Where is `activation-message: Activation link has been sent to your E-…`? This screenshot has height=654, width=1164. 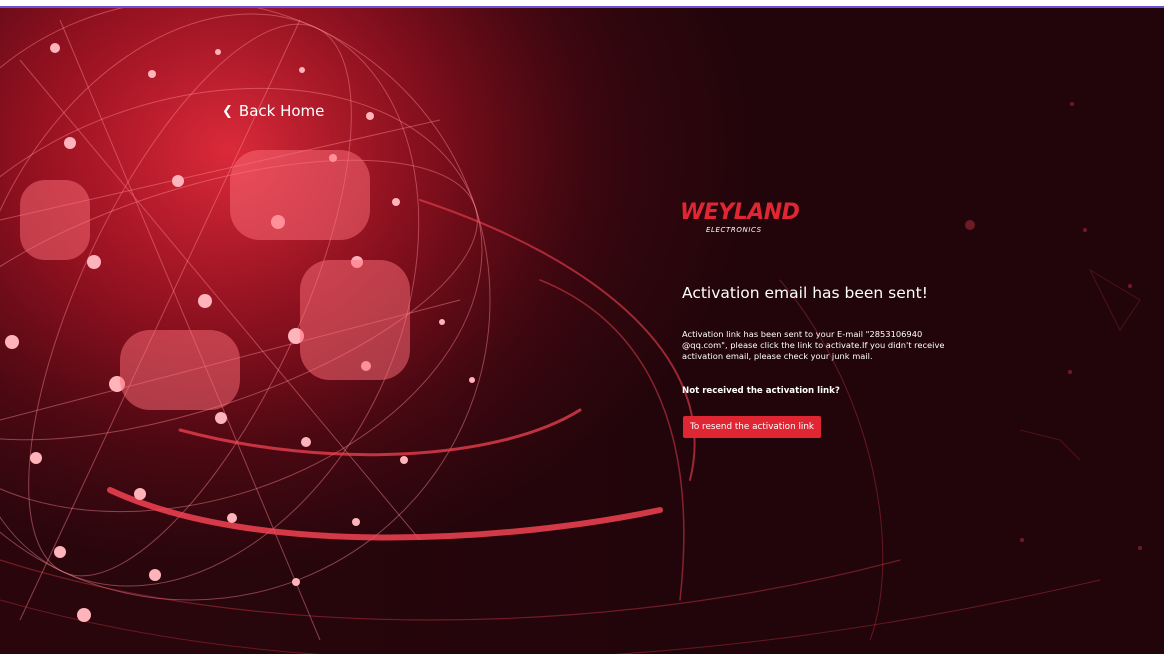
activation-message: Activation link has been sent to your E-… is located at coordinates (813, 345).